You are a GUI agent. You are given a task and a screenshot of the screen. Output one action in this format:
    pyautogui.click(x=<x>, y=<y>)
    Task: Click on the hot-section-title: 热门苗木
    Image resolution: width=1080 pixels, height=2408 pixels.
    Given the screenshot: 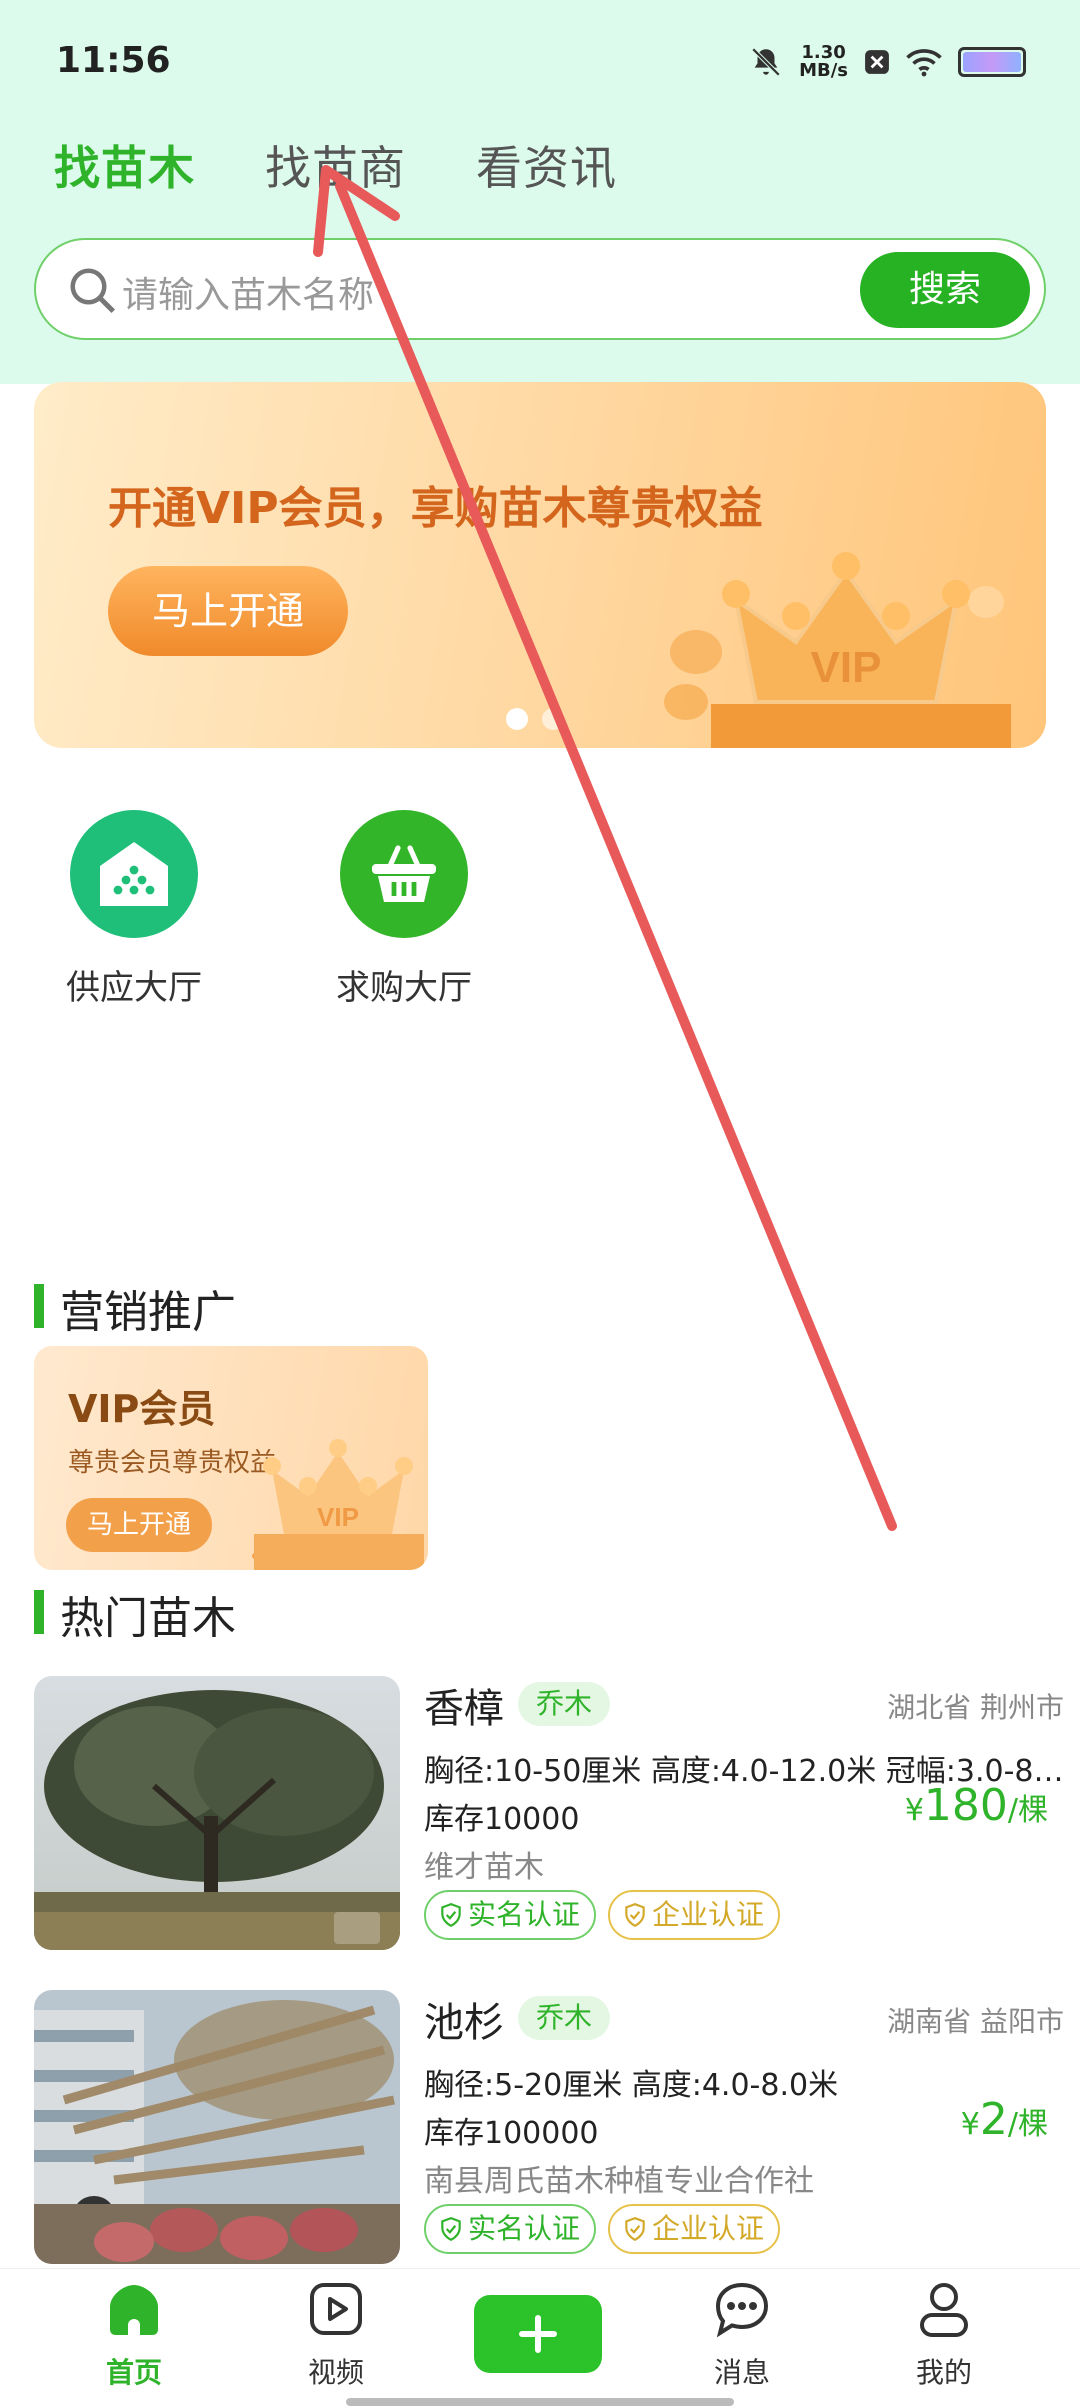 What is the action you would take?
    pyautogui.click(x=135, y=1614)
    